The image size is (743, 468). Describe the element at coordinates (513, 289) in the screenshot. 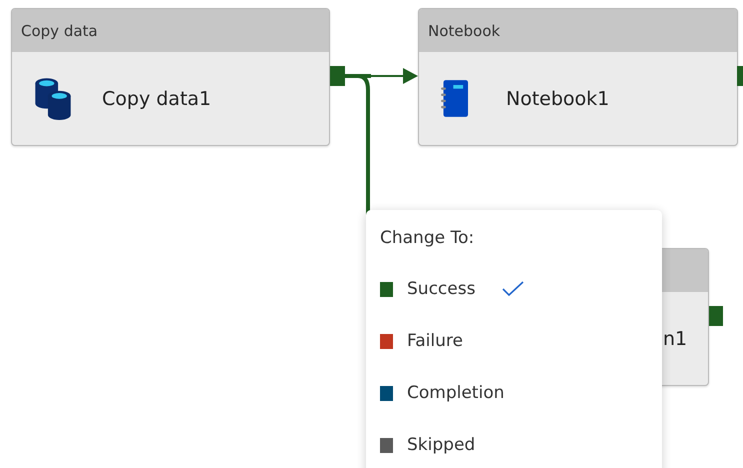

I see `checkmark-icon` at that location.